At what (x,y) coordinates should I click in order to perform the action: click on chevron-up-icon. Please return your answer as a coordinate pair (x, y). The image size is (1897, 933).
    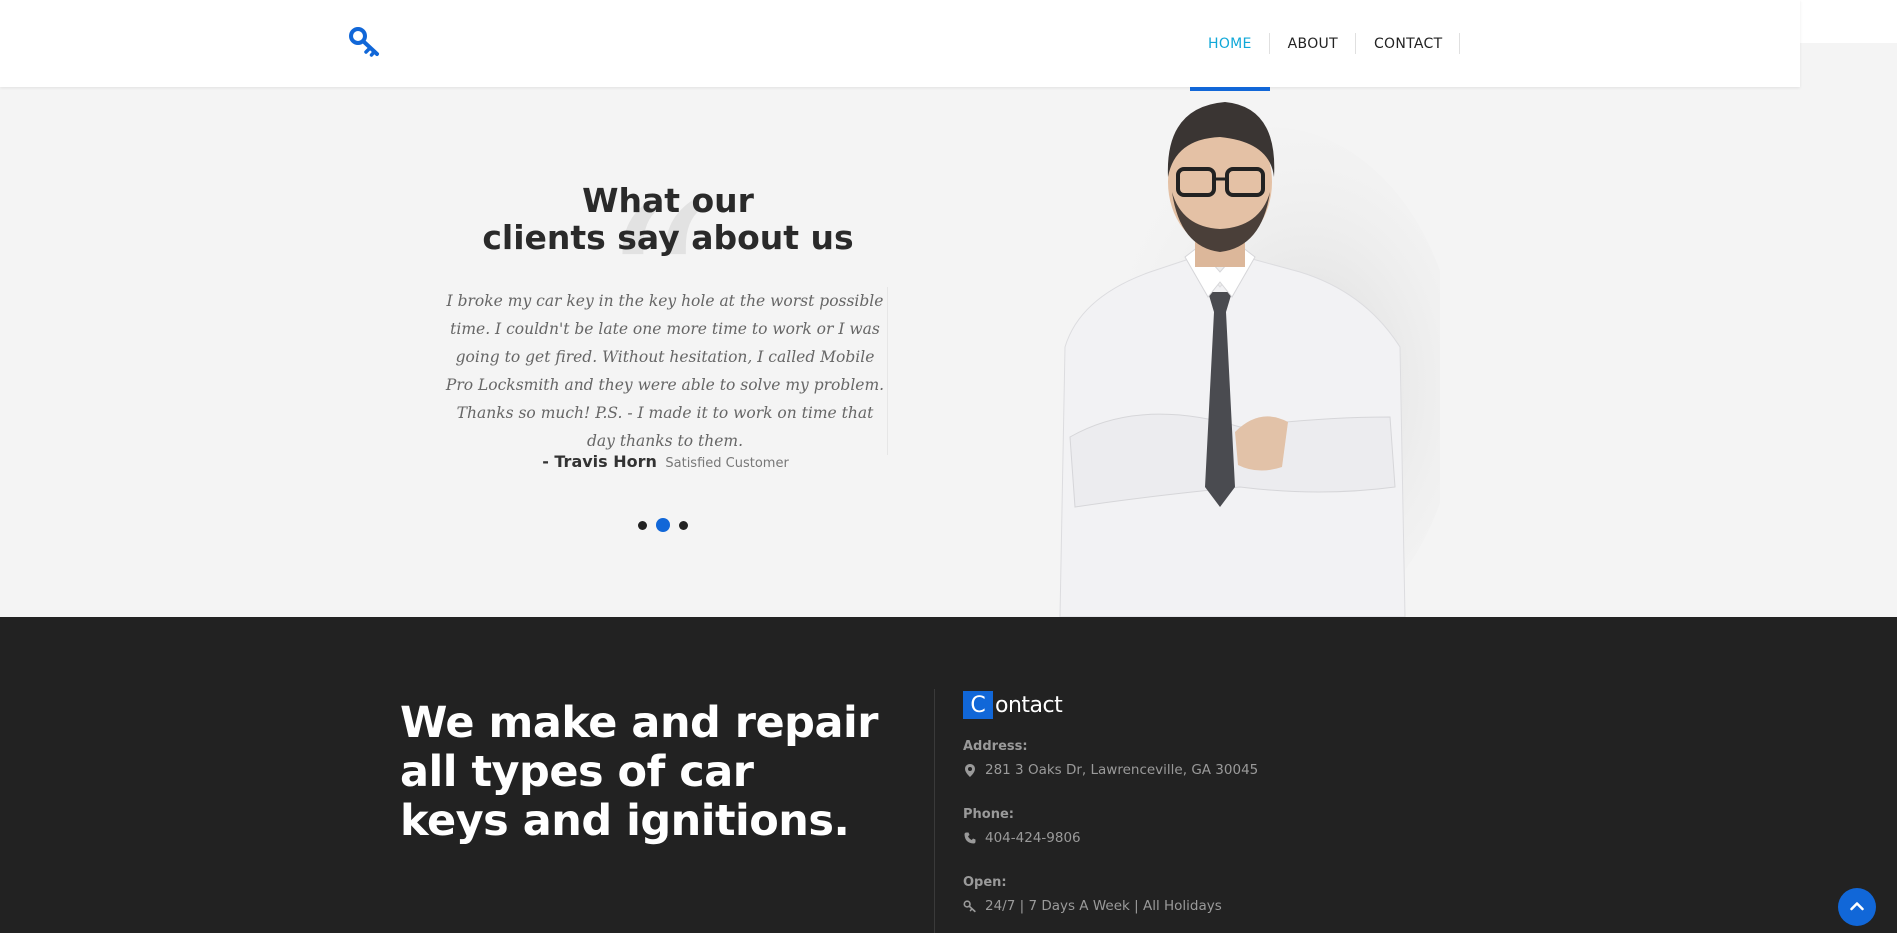
    Looking at the image, I should click on (1857, 907).